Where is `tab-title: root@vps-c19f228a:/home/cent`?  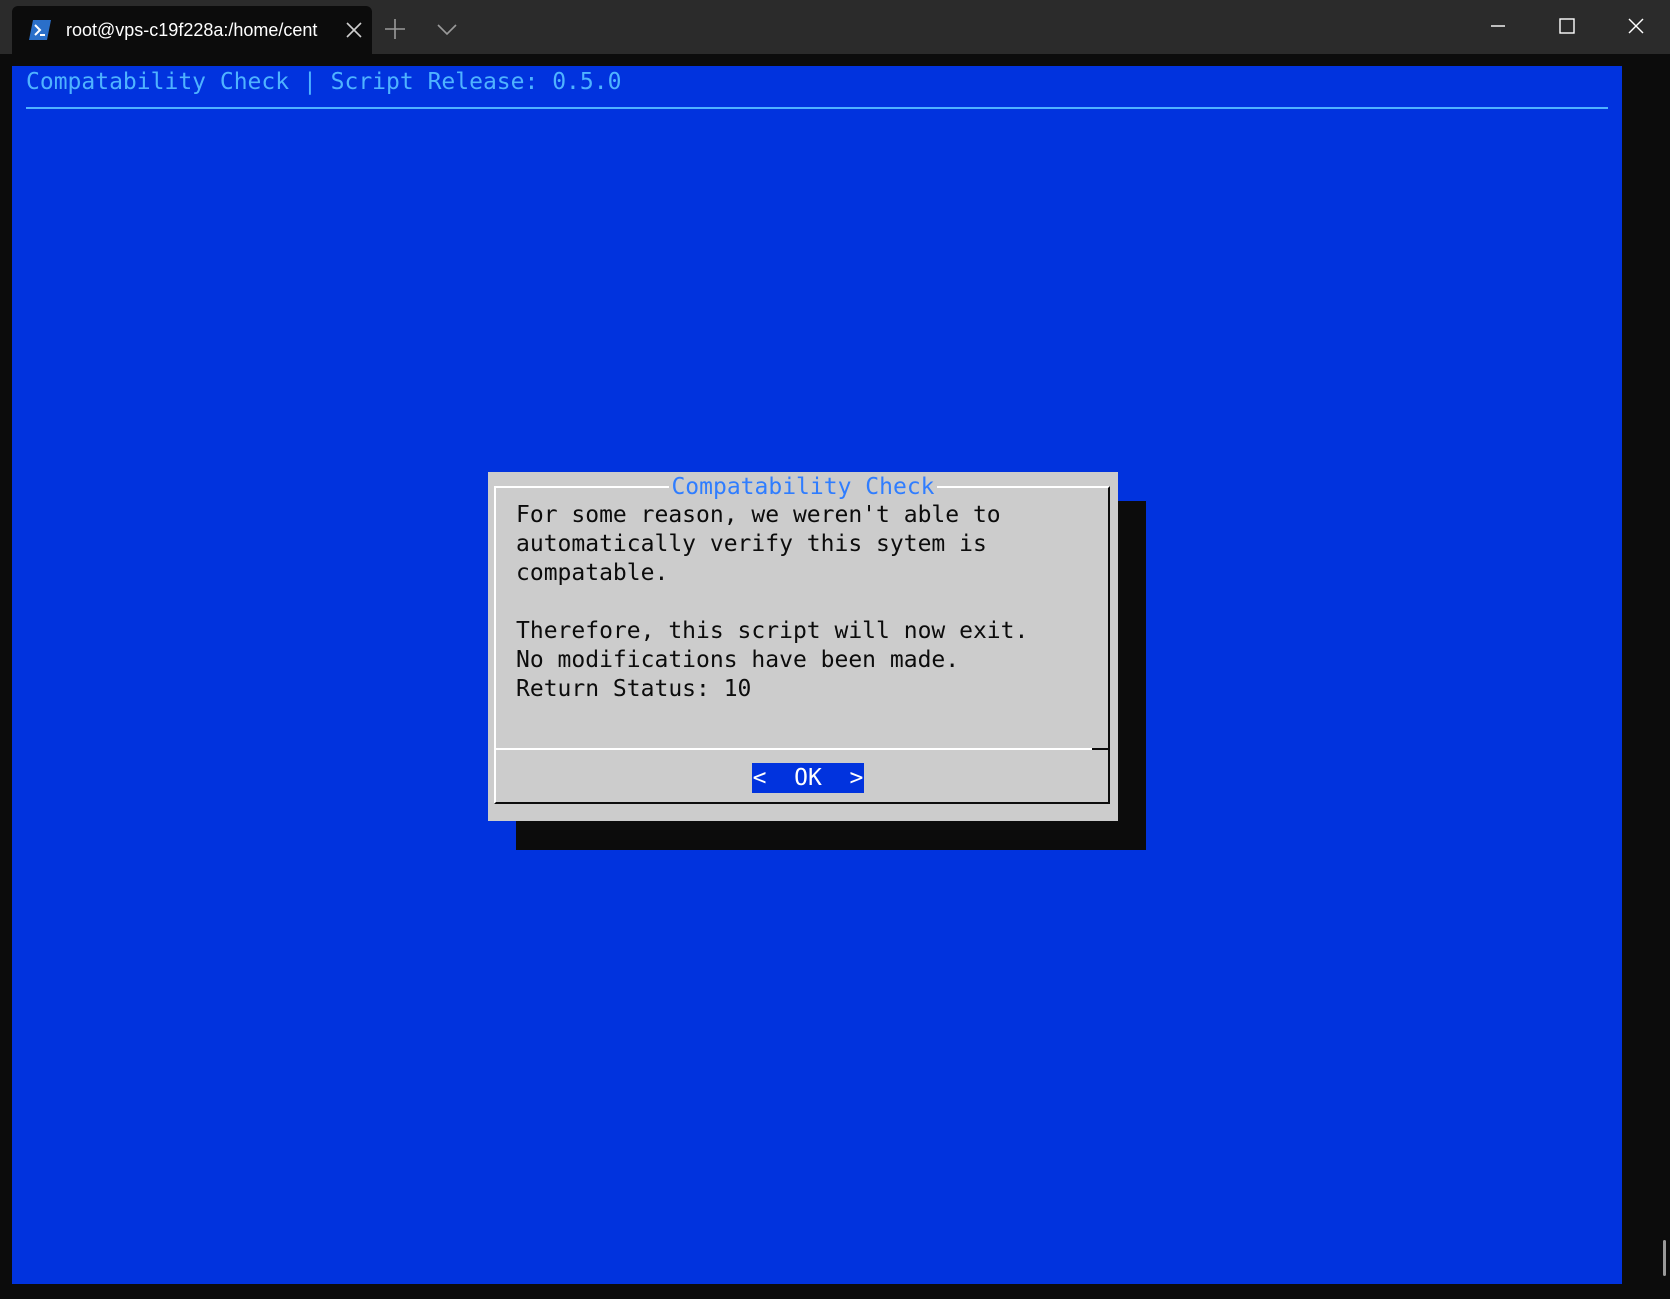 tab-title: root@vps-c19f228a:/home/cent is located at coordinates (192, 30).